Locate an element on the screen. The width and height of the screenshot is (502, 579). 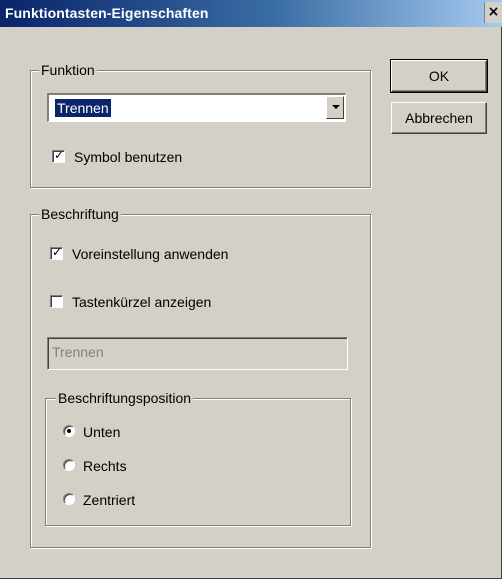
chevron-down-icon is located at coordinates (335, 107).